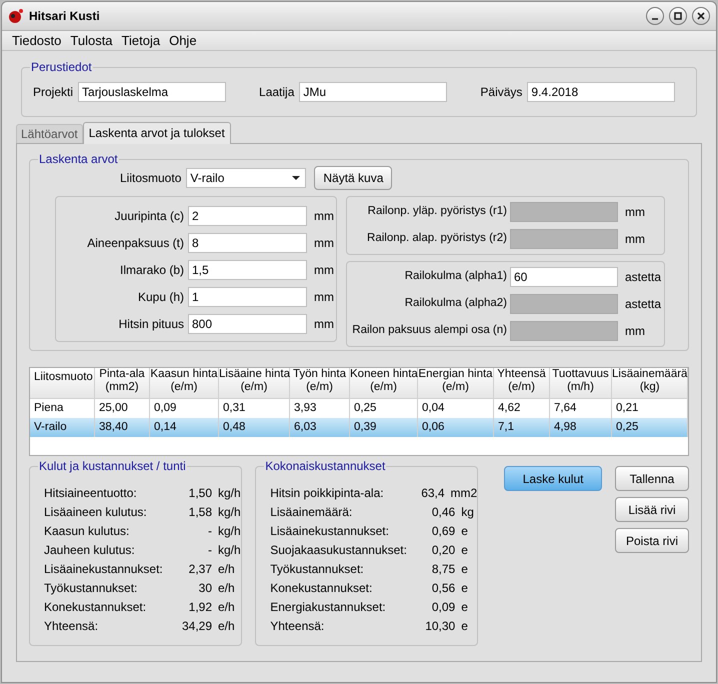  I want to click on cost-label: Kaasun kulutus:, so click(87, 531).